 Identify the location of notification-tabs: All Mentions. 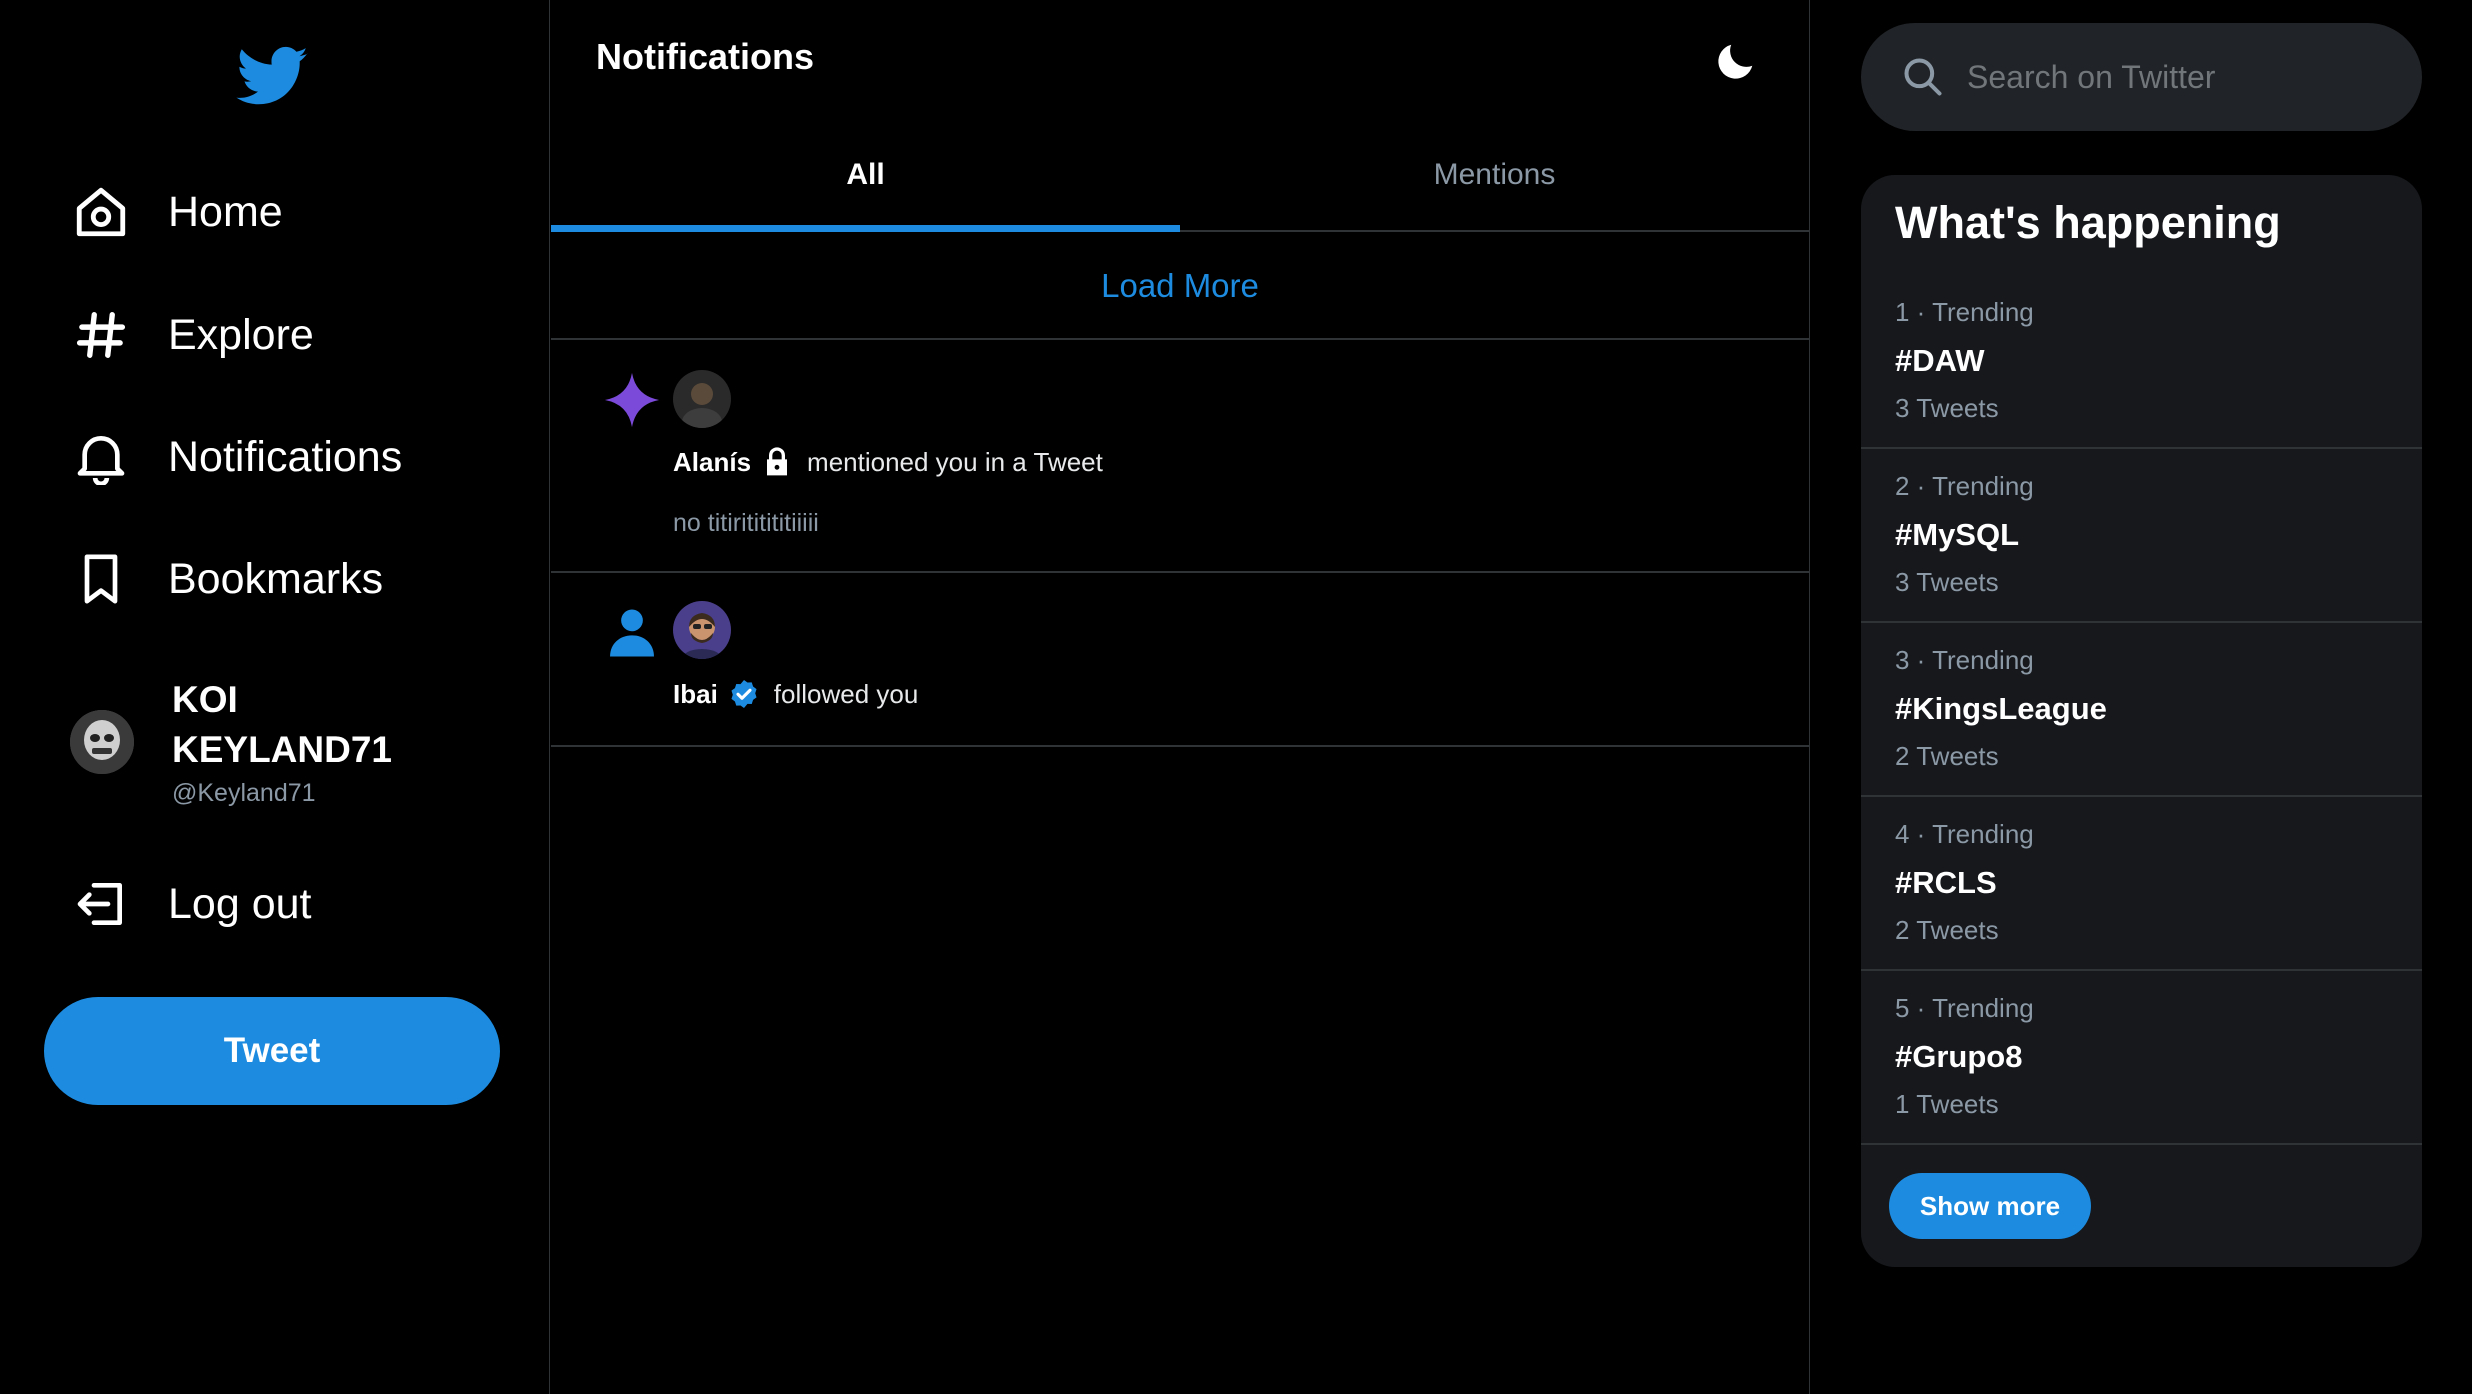
(1180, 176).